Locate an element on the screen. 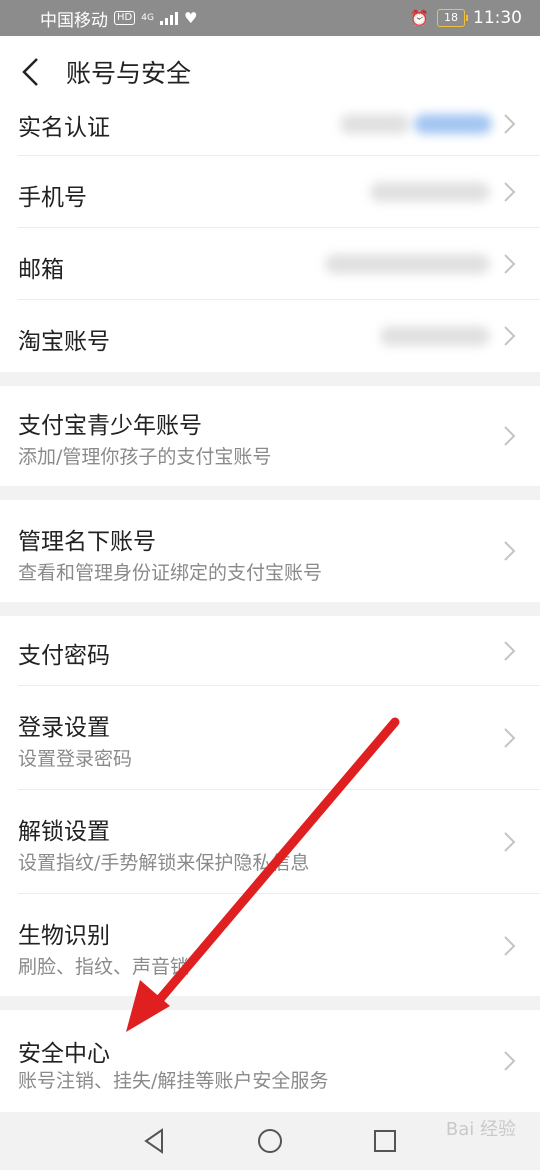 The image size is (540, 1170). status-bar: 中国移动 HD 4G ♥ ⏰ 18 11:30 is located at coordinates (270, 18).